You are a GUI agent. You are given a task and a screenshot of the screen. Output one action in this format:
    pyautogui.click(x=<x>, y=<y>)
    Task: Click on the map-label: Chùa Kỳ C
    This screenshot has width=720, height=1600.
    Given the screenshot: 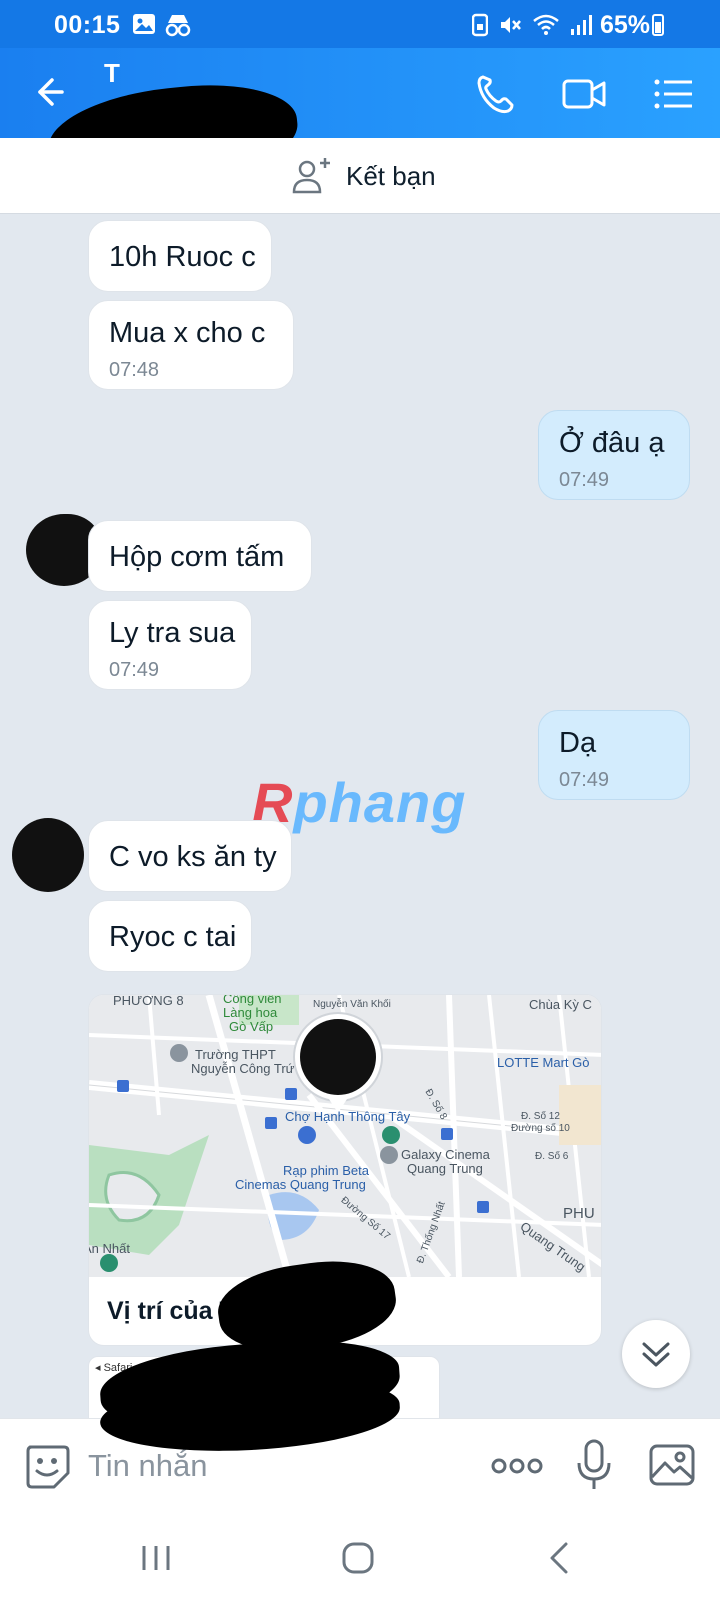 What is the action you would take?
    pyautogui.click(x=560, y=1004)
    